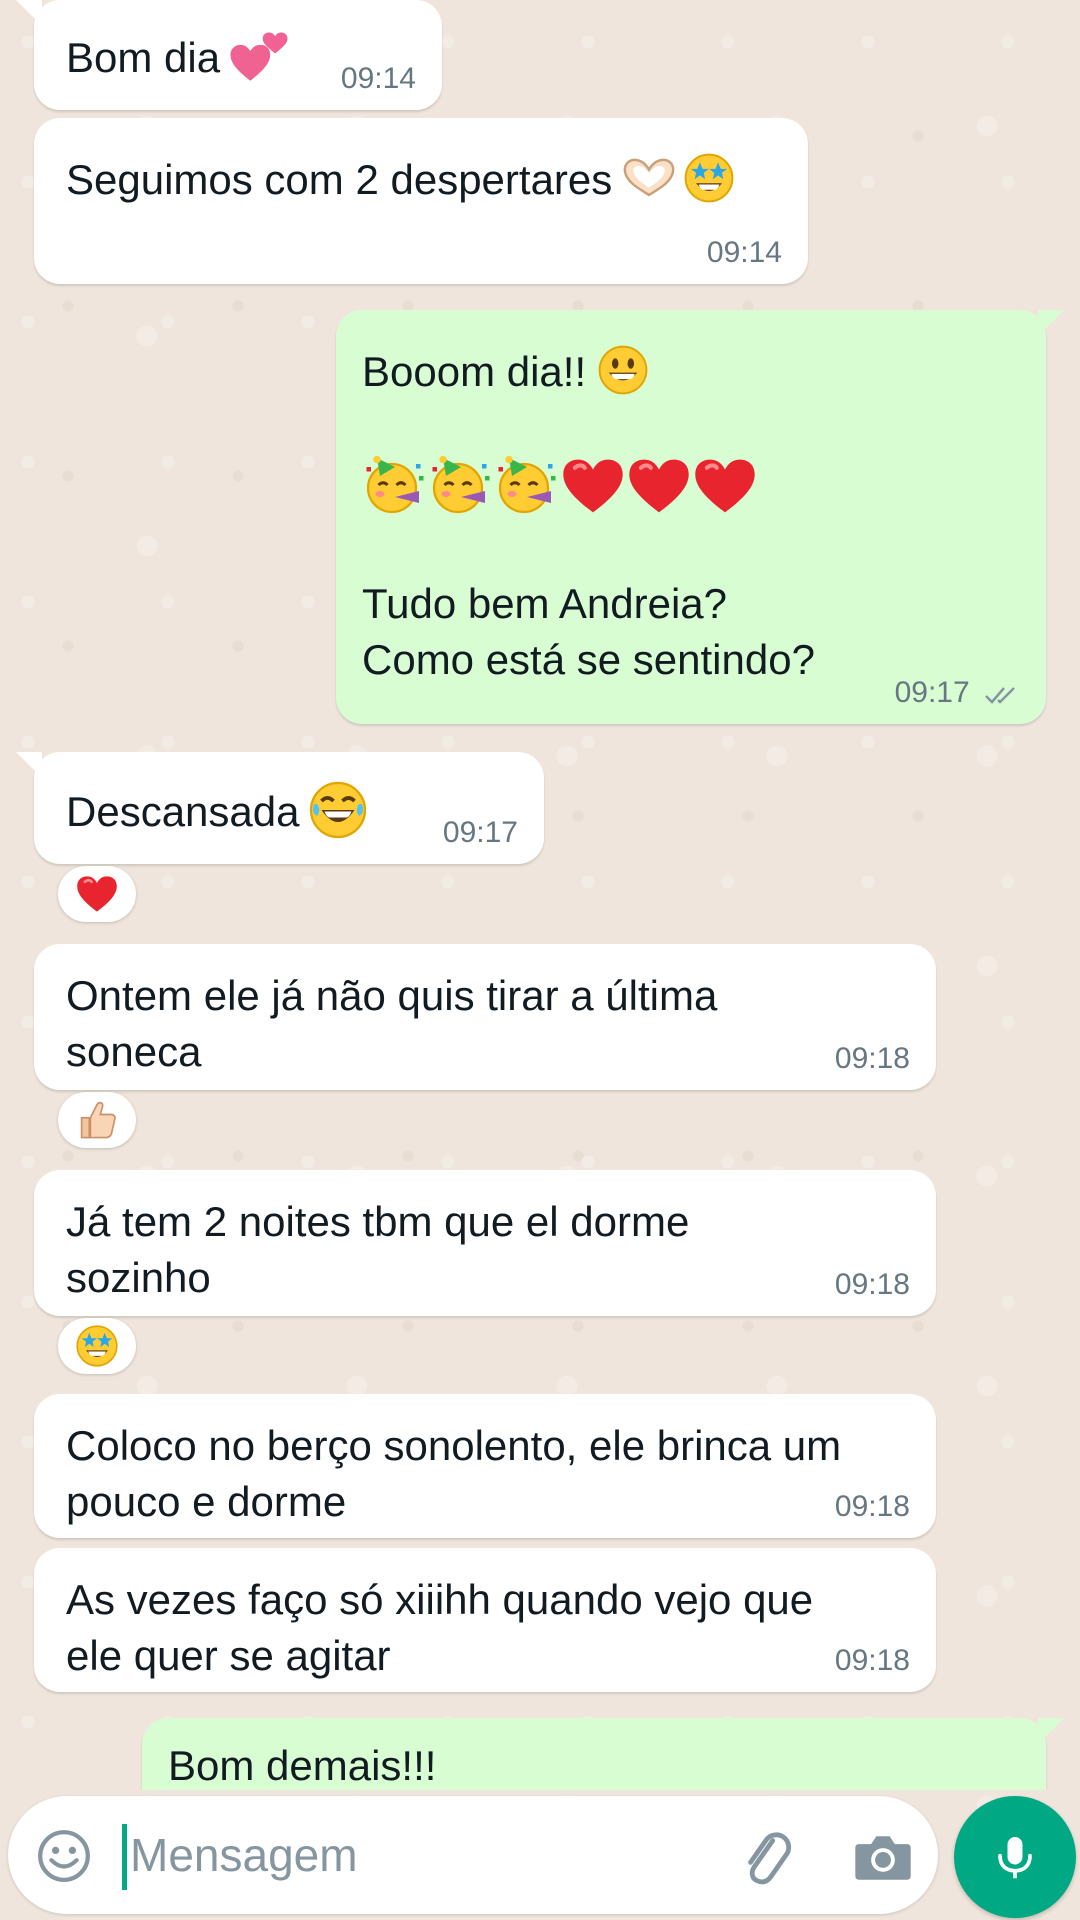  I want to click on message-timestamp-wrap: 09:17, so click(957, 693).